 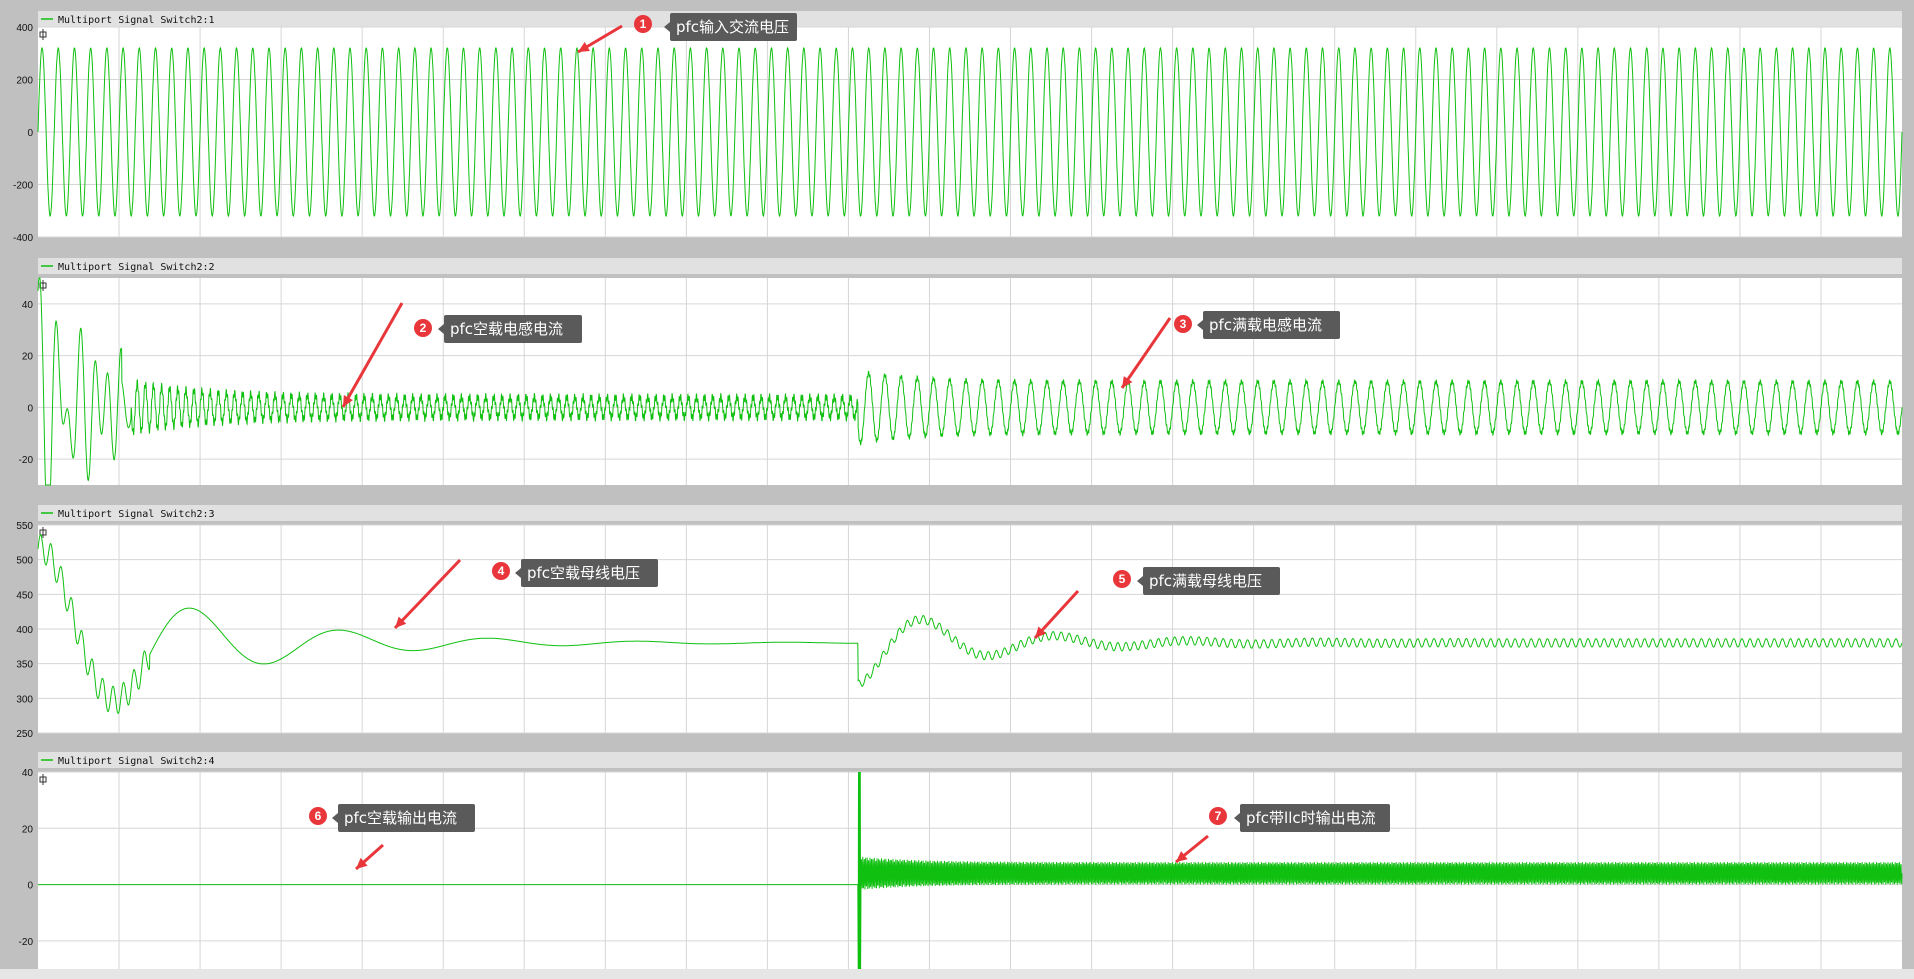 I want to click on callout-number: 4, so click(x=501, y=571).